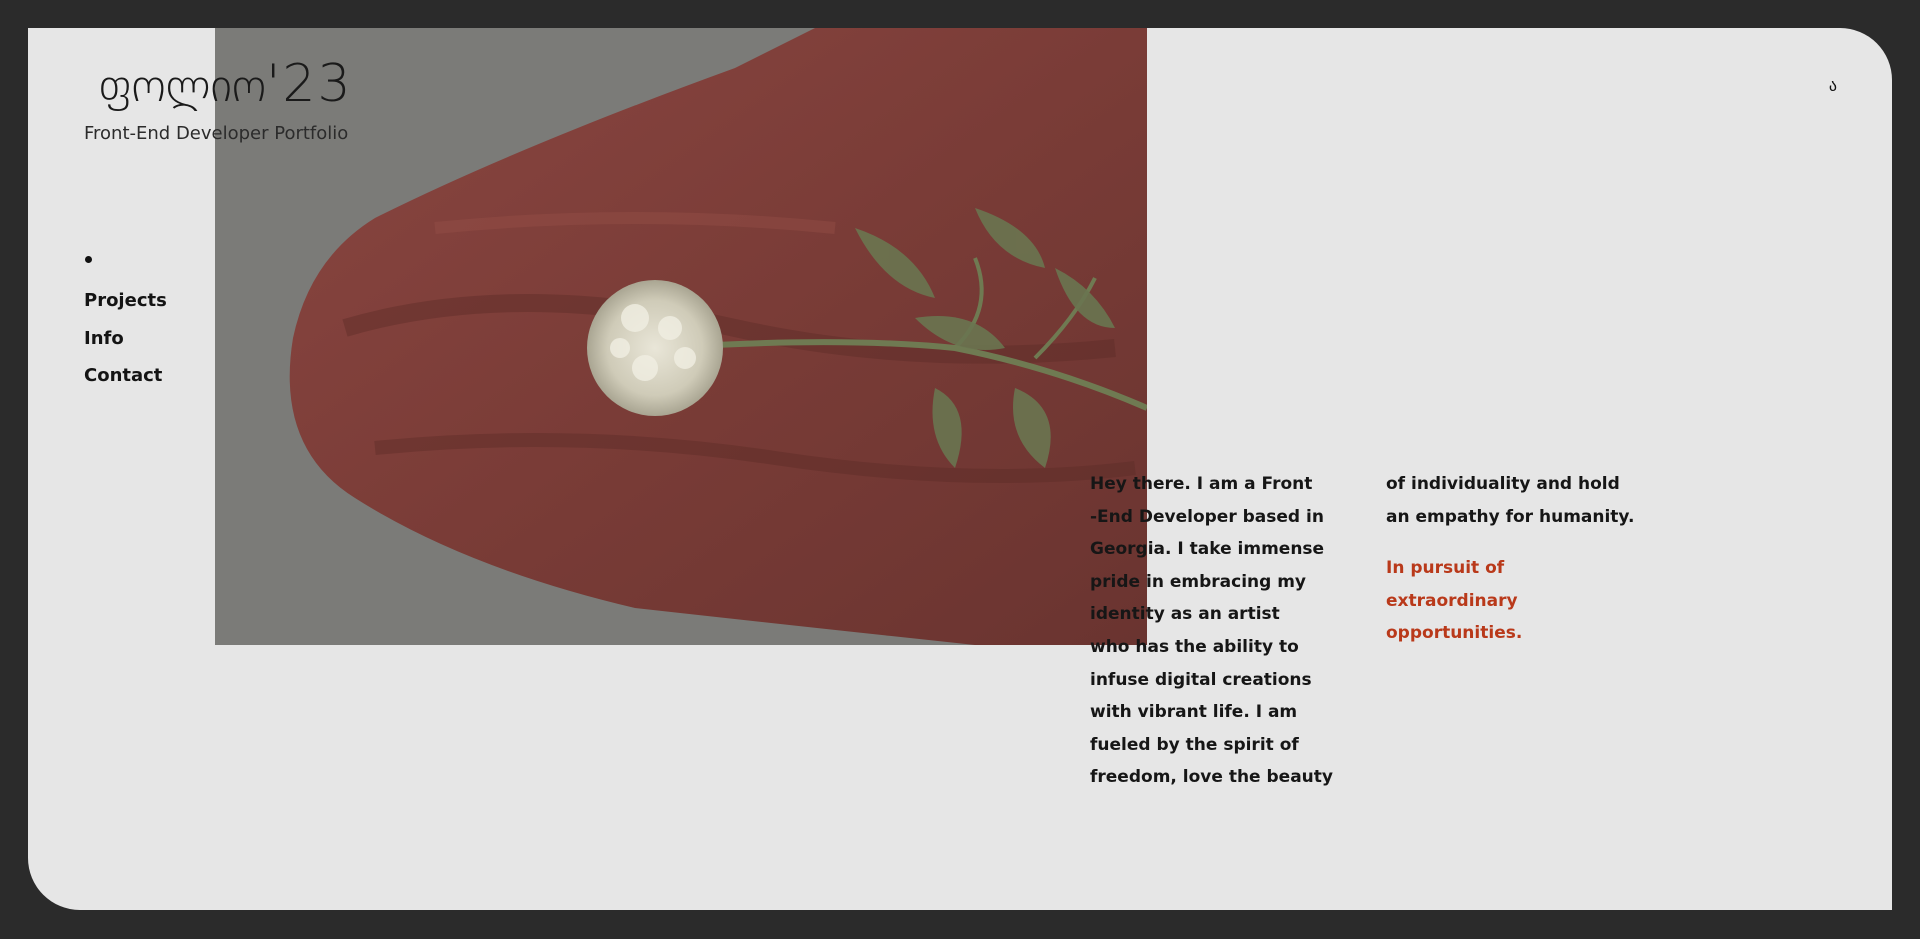 The width and height of the screenshot is (1920, 939). I want to click on tagline-line: extraordinary, so click(1452, 600).